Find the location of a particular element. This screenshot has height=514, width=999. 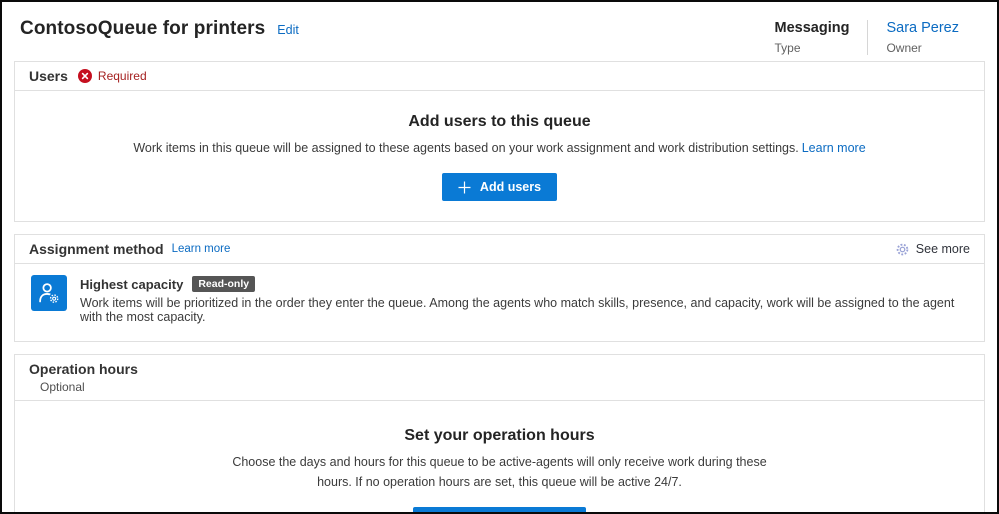

add-users-button-label: Add users is located at coordinates (510, 187).